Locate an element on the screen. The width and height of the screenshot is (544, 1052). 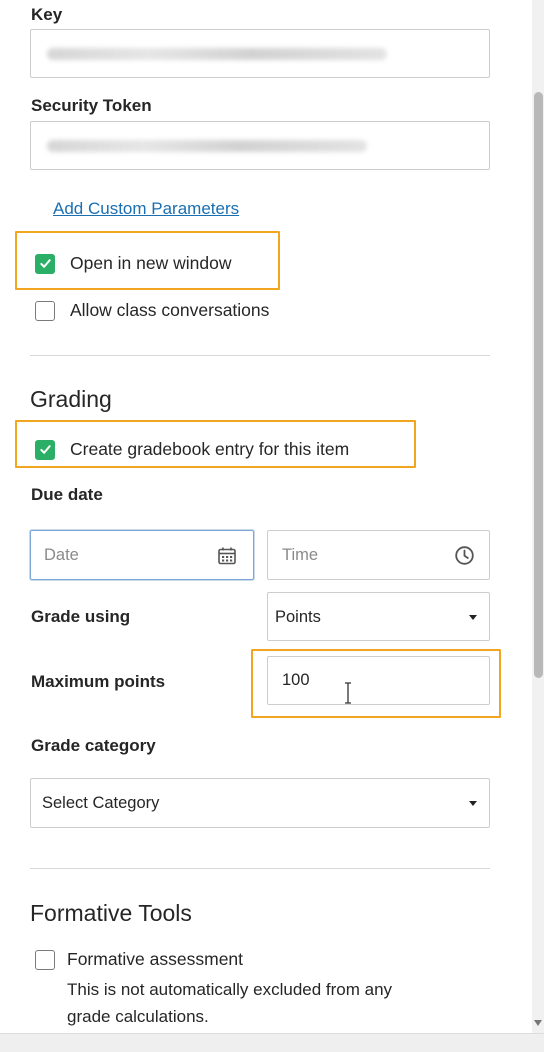
grade-category-select: Select Category is located at coordinates (260, 803).